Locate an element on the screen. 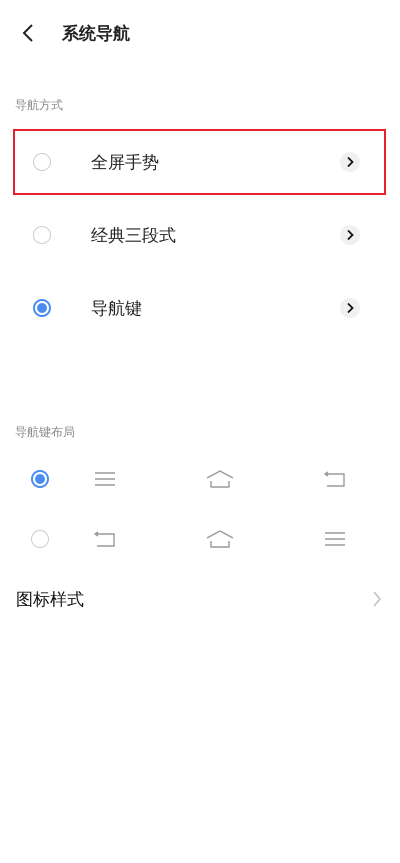 This screenshot has width=400, height=863. nav-option: 经典三段式 is located at coordinates (199, 235).